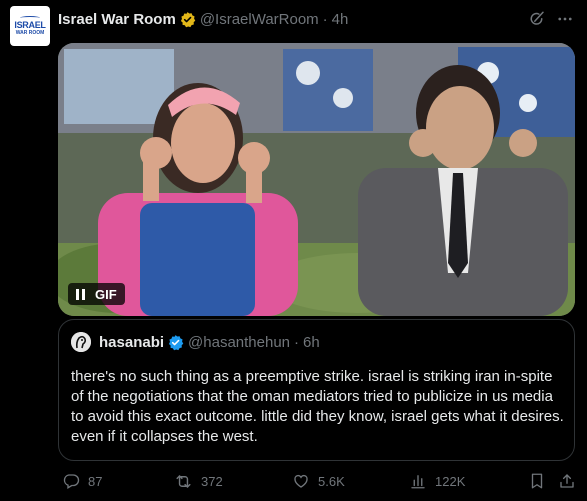 Image resolution: width=587 pixels, height=501 pixels. What do you see at coordinates (331, 481) in the screenshot?
I see `like-count: 5.6K` at bounding box center [331, 481].